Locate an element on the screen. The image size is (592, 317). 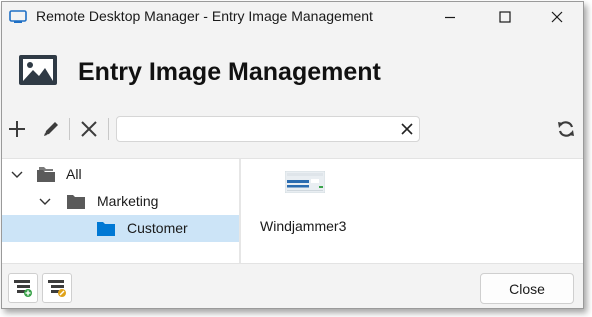
add-image-button is located at coordinates (17, 129).